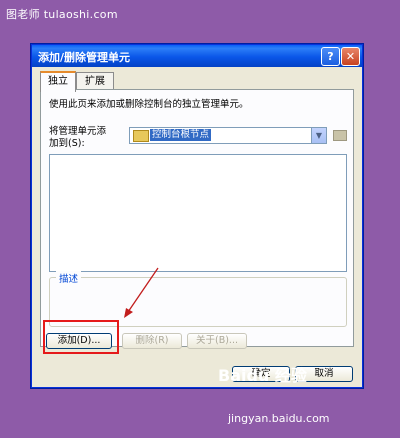 This screenshot has width=400, height=438. Describe the element at coordinates (58, 81) in the screenshot. I see `tab-standalone: 独立` at that location.